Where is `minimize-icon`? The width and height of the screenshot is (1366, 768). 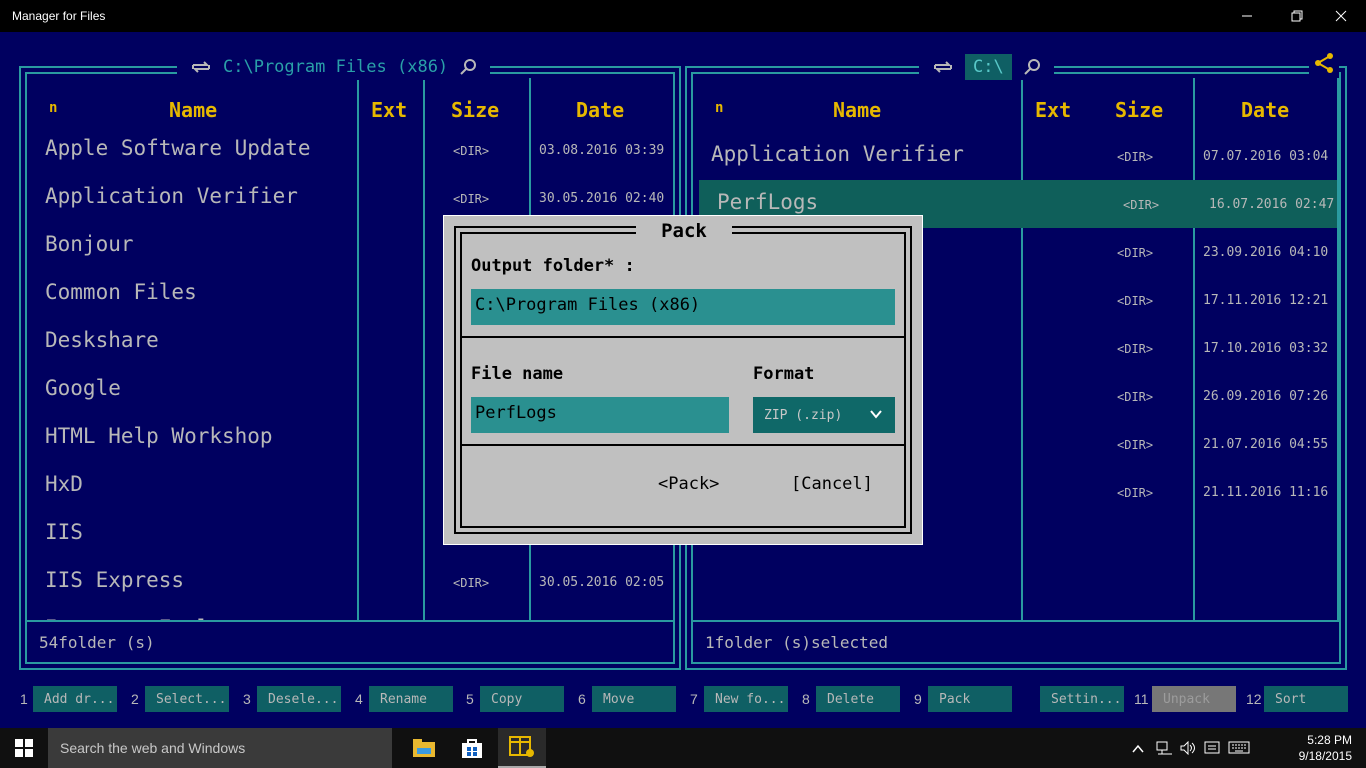 minimize-icon is located at coordinates (1247, 16).